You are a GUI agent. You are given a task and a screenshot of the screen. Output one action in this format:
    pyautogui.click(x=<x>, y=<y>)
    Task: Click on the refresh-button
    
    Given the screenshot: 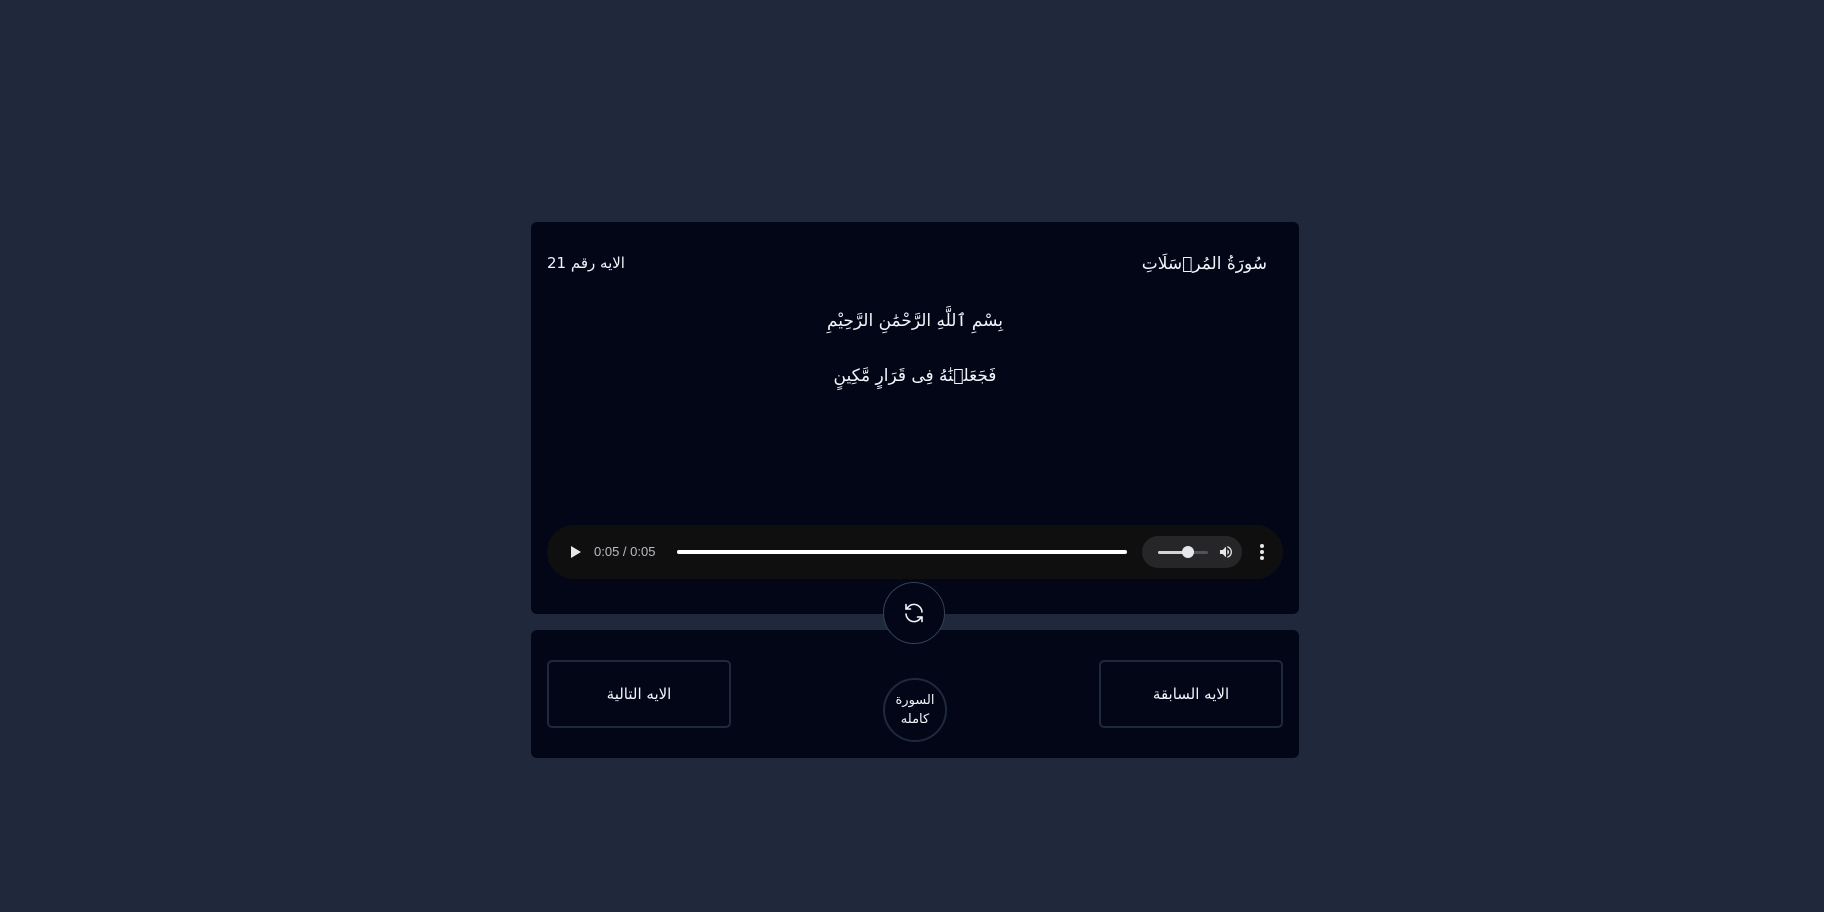 What is the action you would take?
    pyautogui.click(x=914, y=613)
    